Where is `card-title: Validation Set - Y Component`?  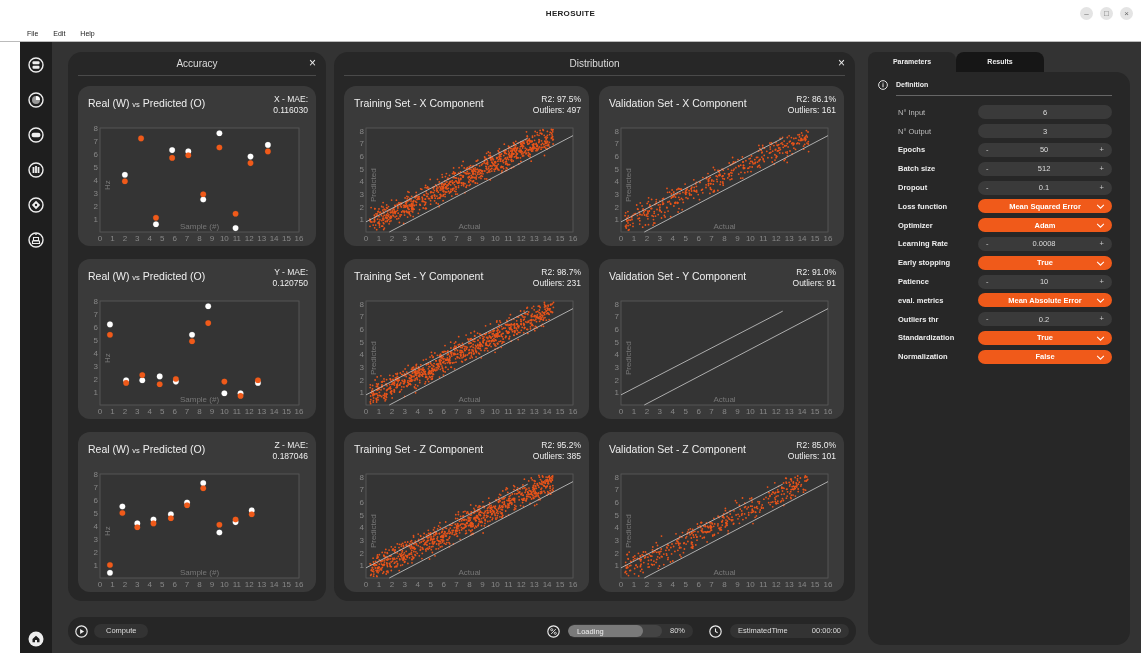
card-title: Validation Set - Y Component is located at coordinates (678, 276).